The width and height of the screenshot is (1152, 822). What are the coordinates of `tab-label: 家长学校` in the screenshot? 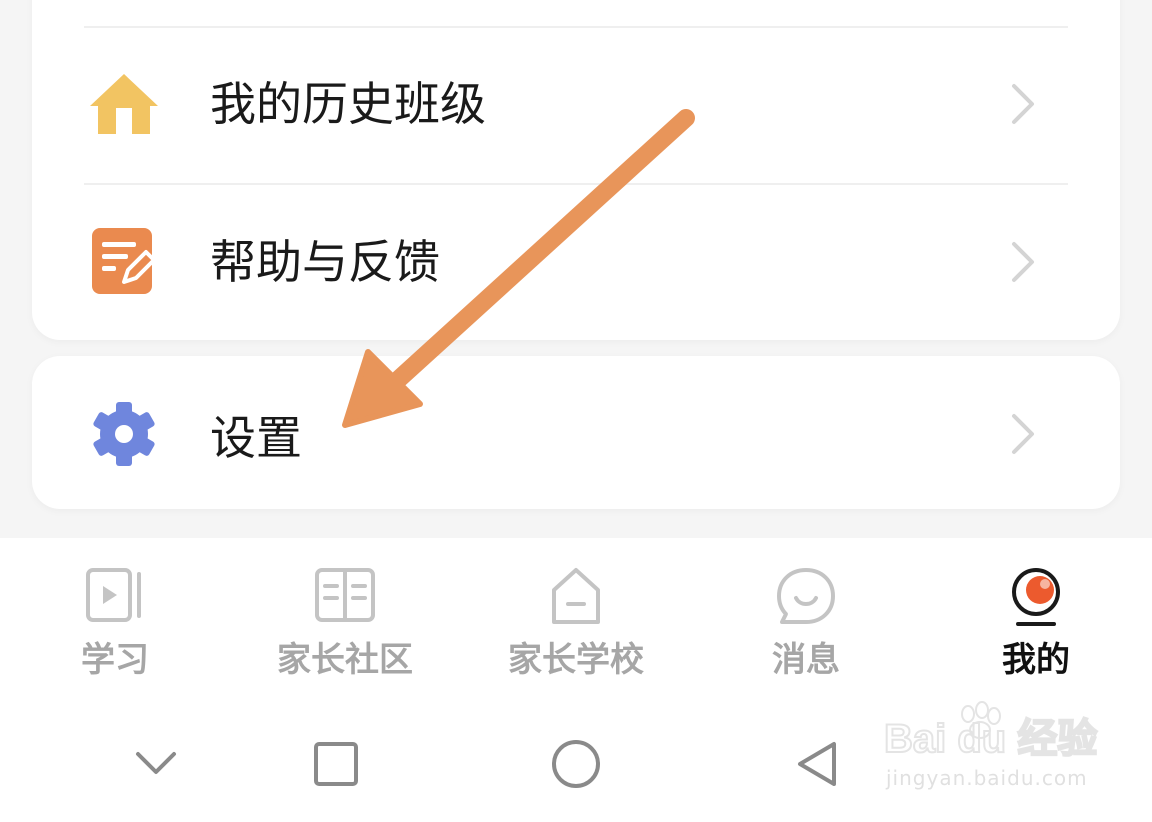 It's located at (576, 660).